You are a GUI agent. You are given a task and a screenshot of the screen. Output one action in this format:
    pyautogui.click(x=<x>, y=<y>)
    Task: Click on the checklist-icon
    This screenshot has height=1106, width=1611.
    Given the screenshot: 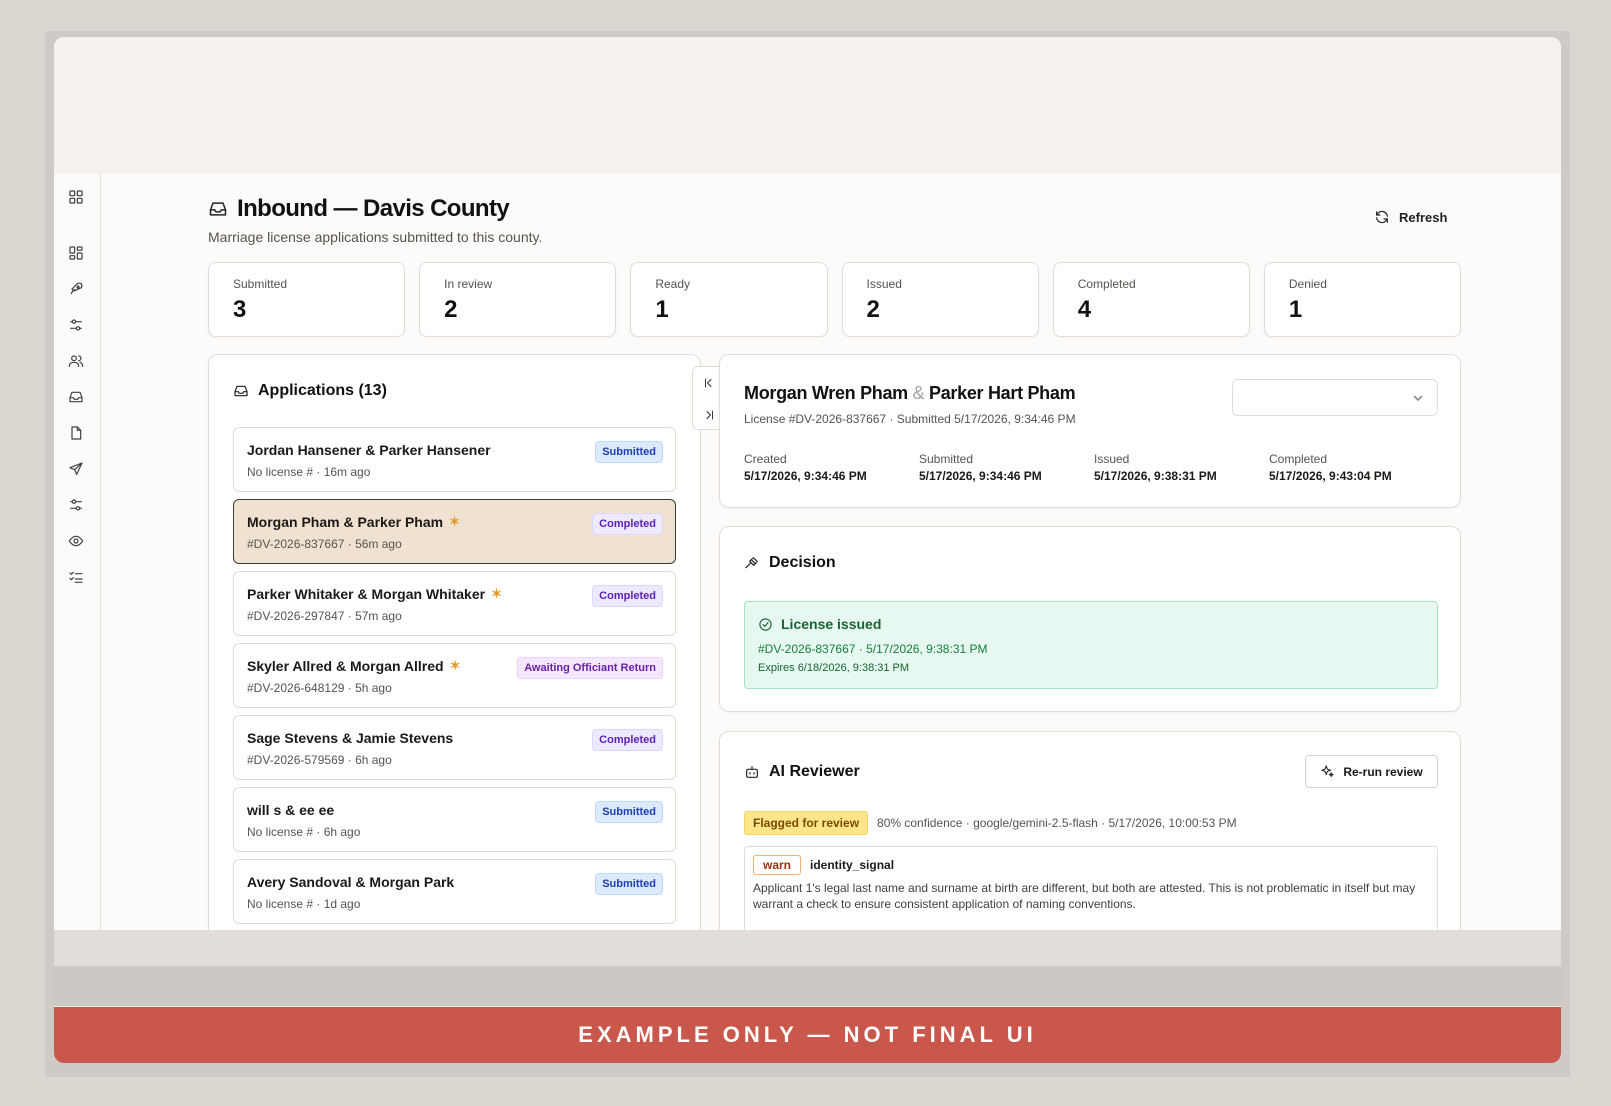 What is the action you would take?
    pyautogui.click(x=76, y=577)
    